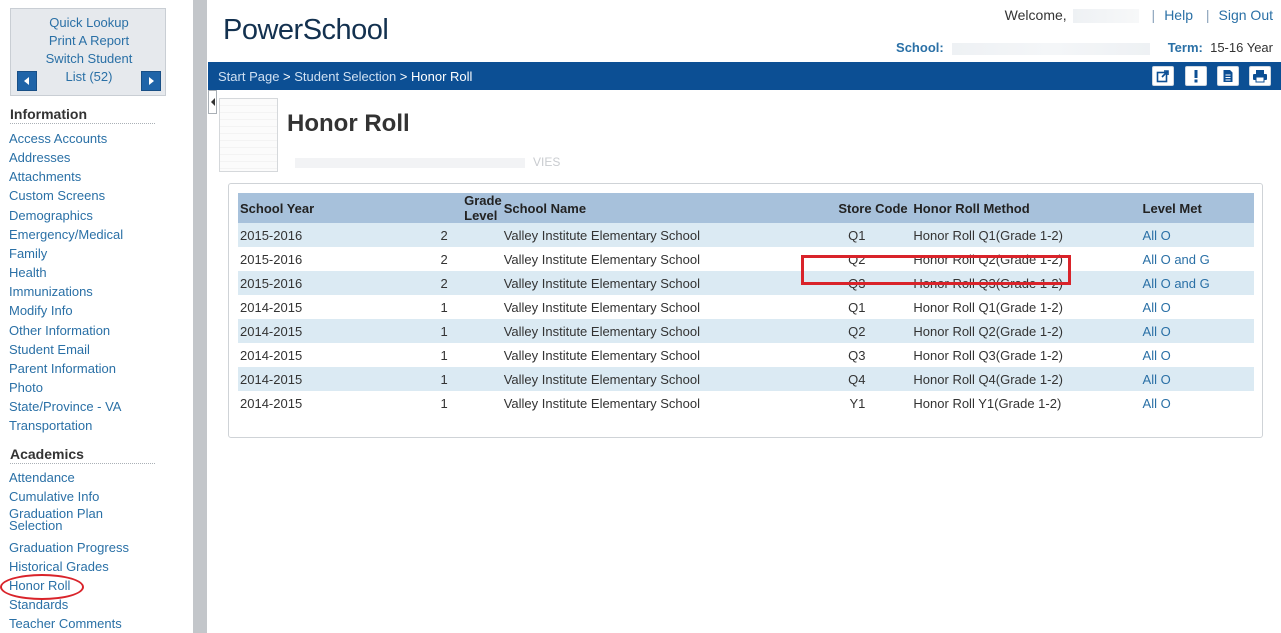 The height and width of the screenshot is (633, 1281). What do you see at coordinates (62, 368) in the screenshot?
I see `nav-item-parent-information: Parent Information` at bounding box center [62, 368].